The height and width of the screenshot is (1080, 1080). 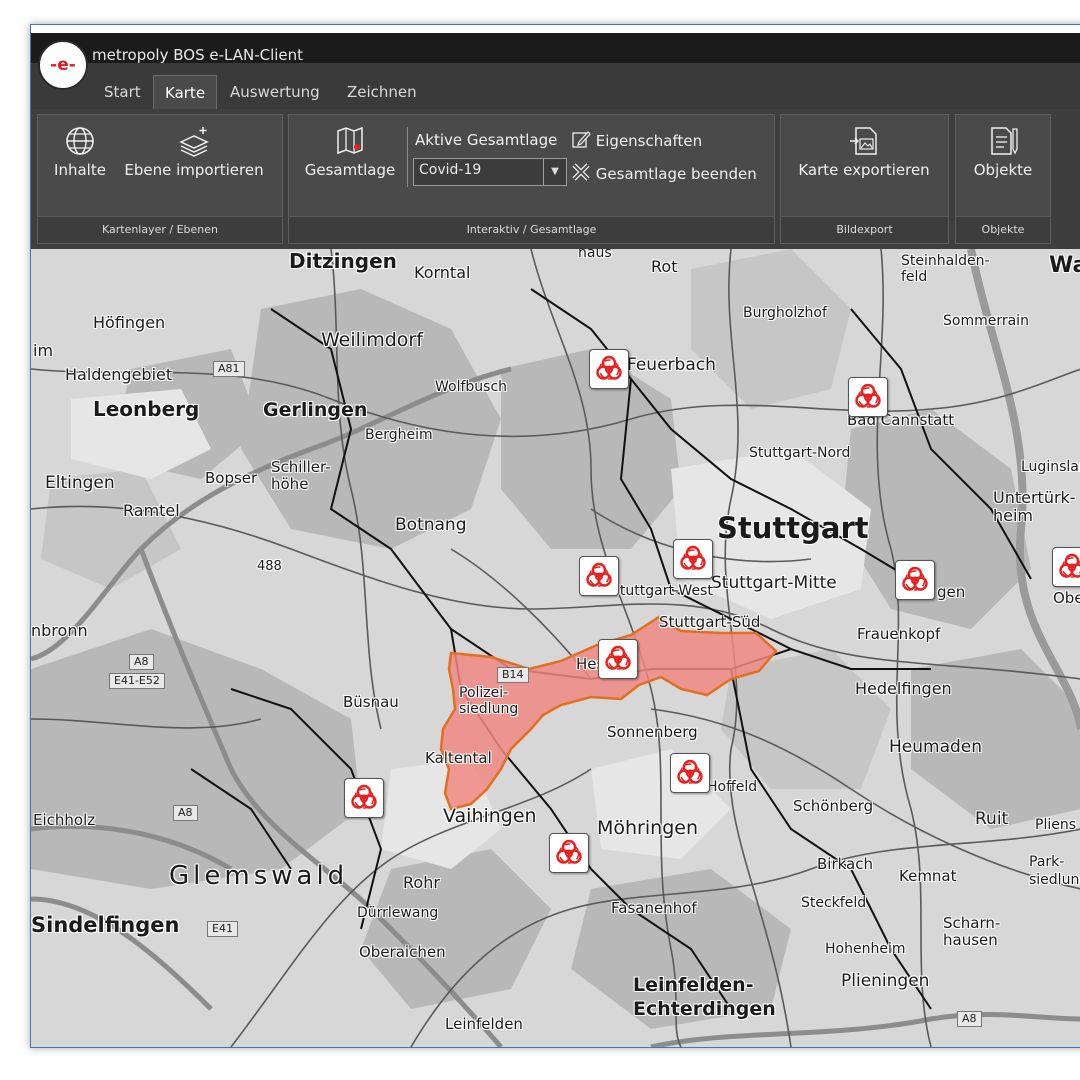 What do you see at coordinates (382, 92) in the screenshot?
I see `tab-zeichnen: Zeichnen` at bounding box center [382, 92].